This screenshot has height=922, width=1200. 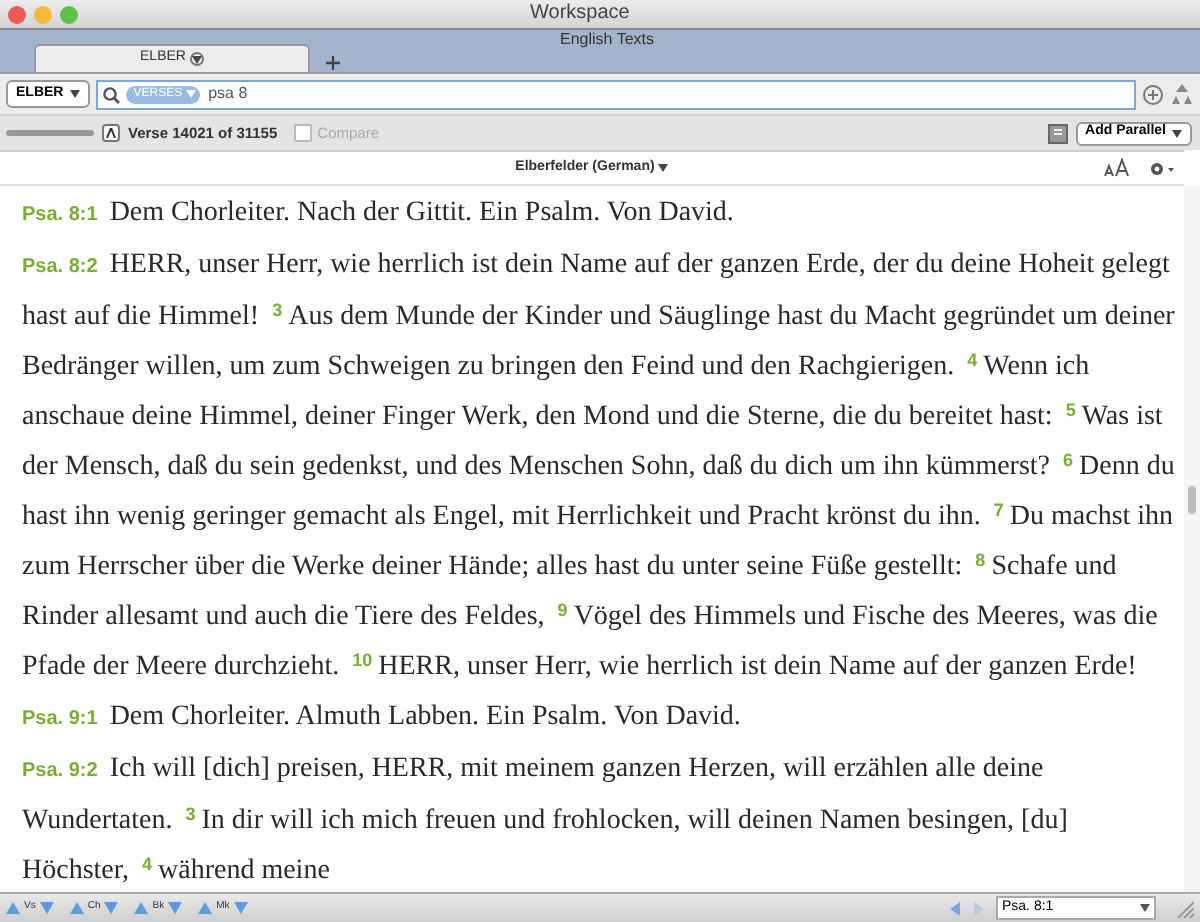 I want to click on font-size-icon, so click(x=111, y=133).